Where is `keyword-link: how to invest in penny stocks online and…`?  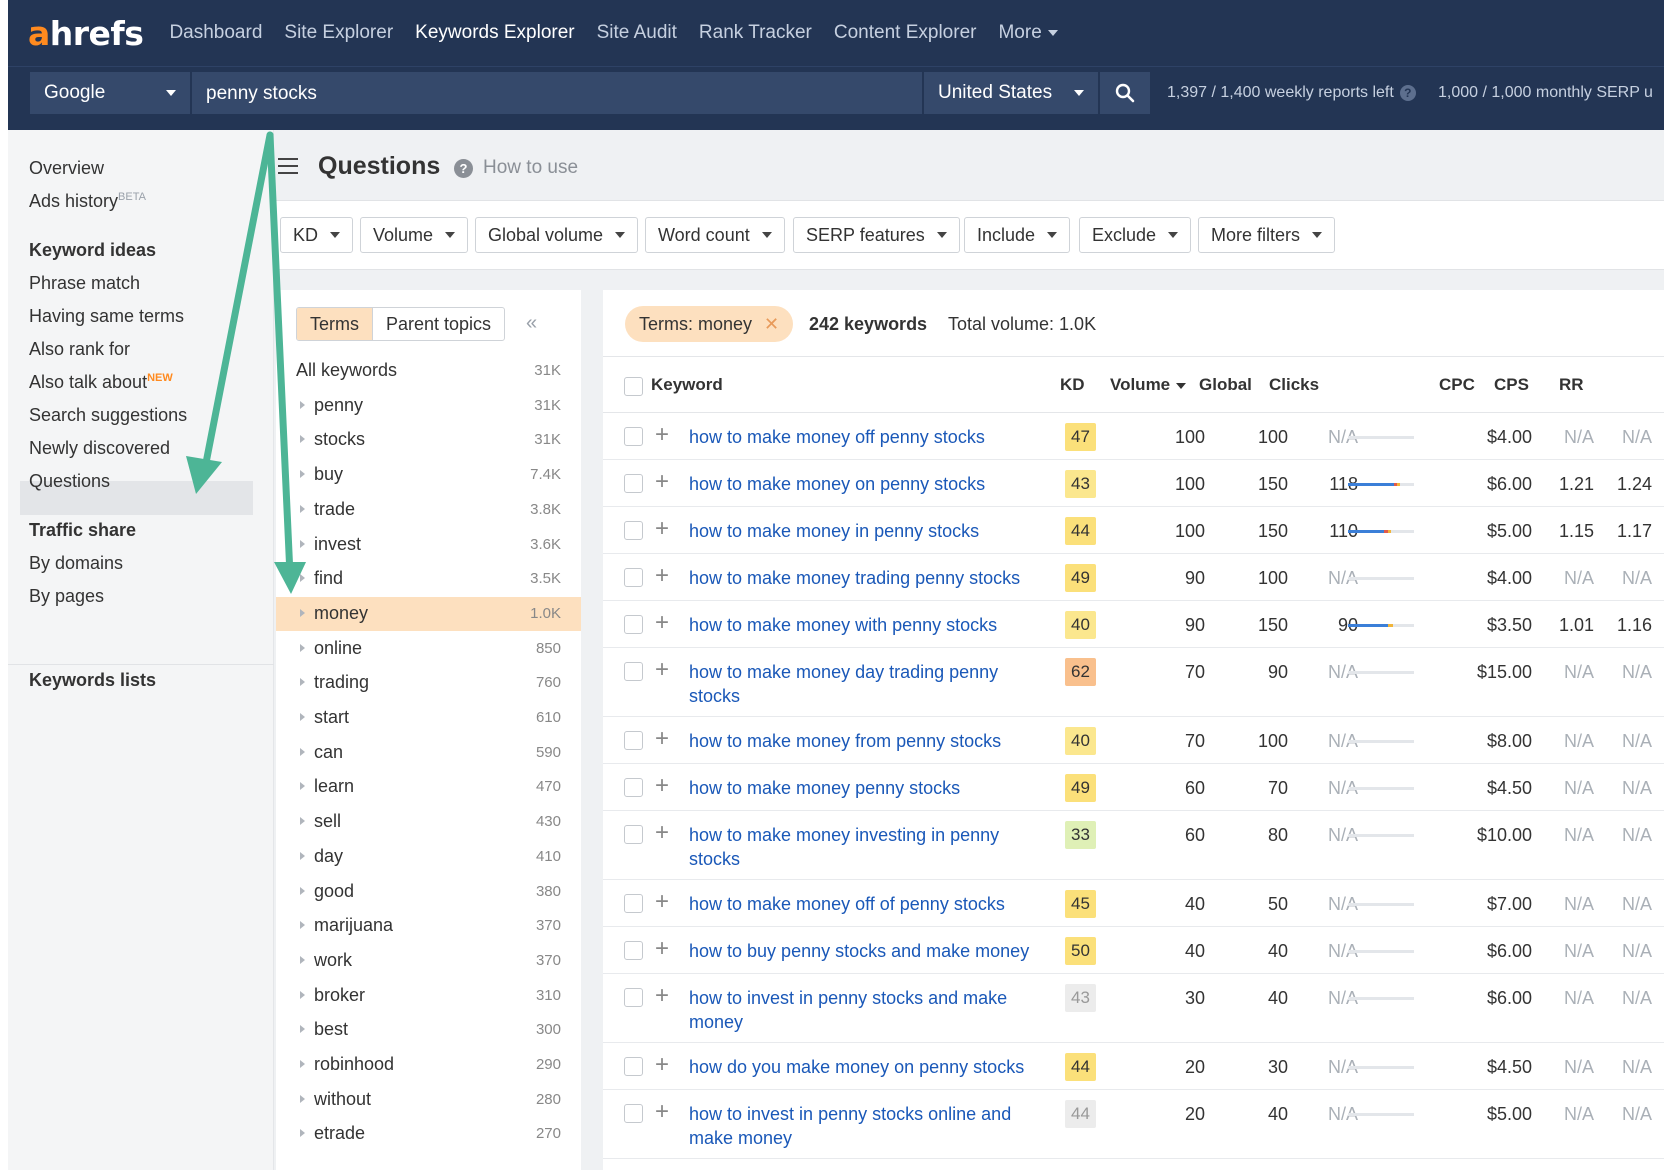 keyword-link: how to invest in penny stocks online and… is located at coordinates (869, 1126).